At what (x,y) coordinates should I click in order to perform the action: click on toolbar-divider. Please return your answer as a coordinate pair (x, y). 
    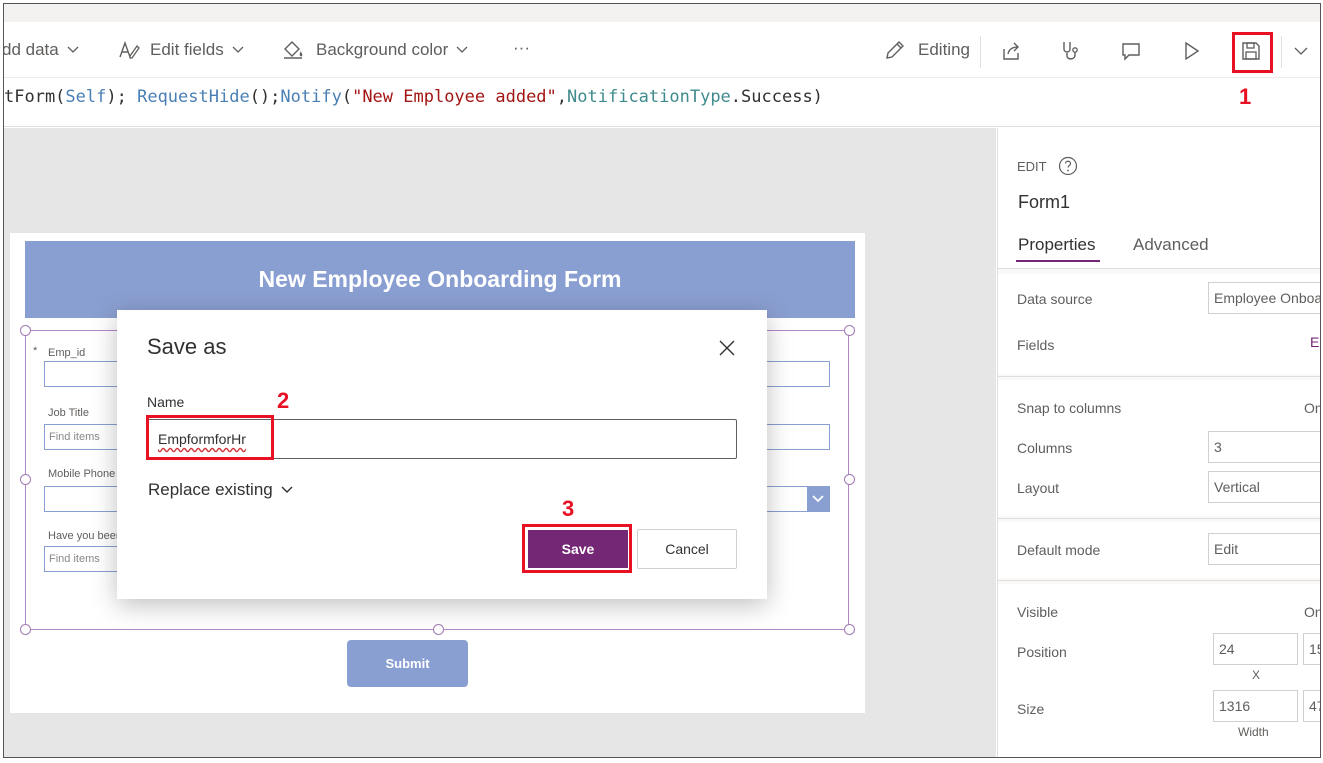
    Looking at the image, I should click on (1281, 52).